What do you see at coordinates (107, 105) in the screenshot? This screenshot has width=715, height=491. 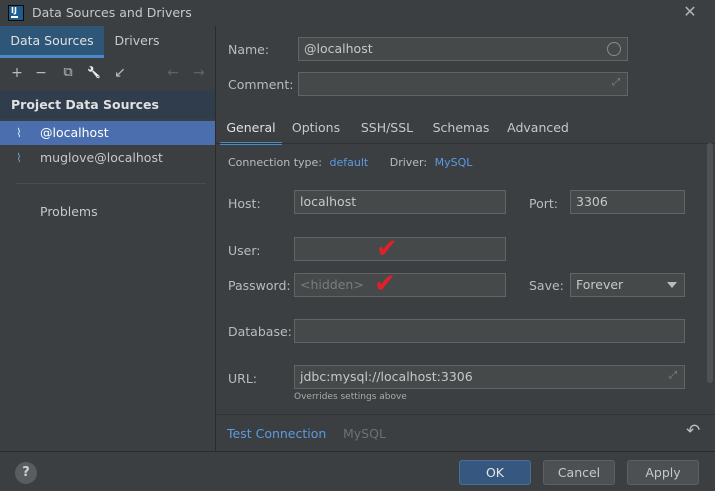 I see `section-header-project-data-sources: Project Data Sources` at bounding box center [107, 105].